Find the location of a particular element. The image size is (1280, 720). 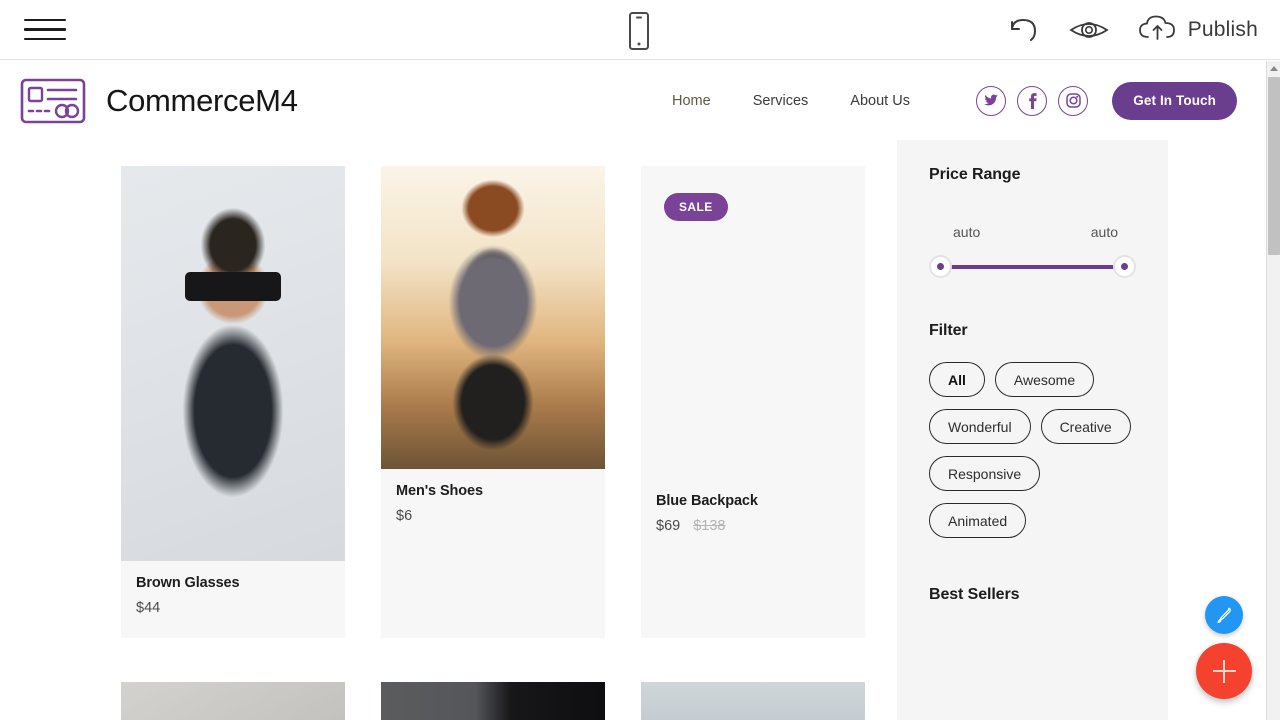

filter-pill-animated: Animated is located at coordinates (978, 520).